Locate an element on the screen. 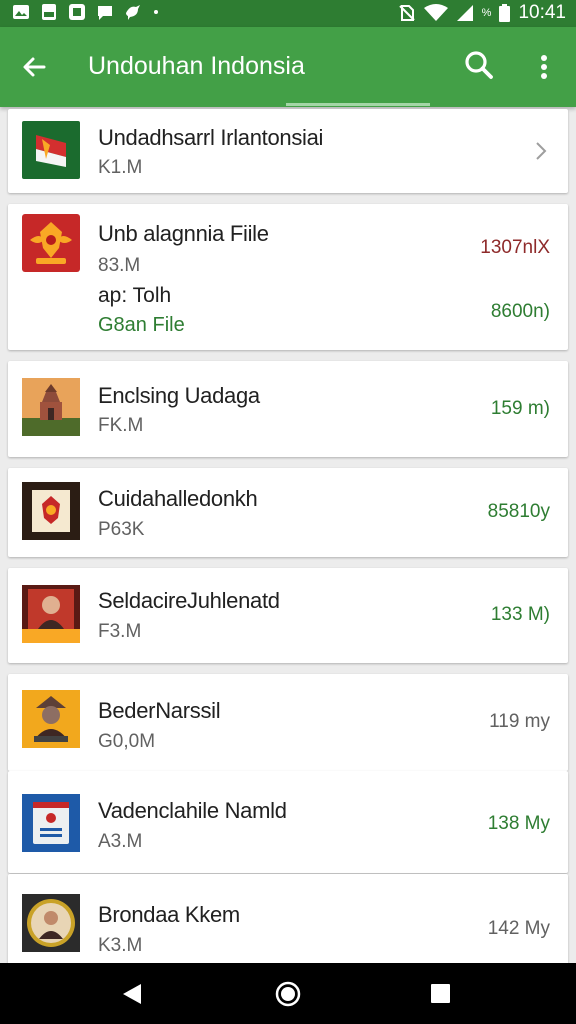  item-size: K3.M is located at coordinates (120, 945).